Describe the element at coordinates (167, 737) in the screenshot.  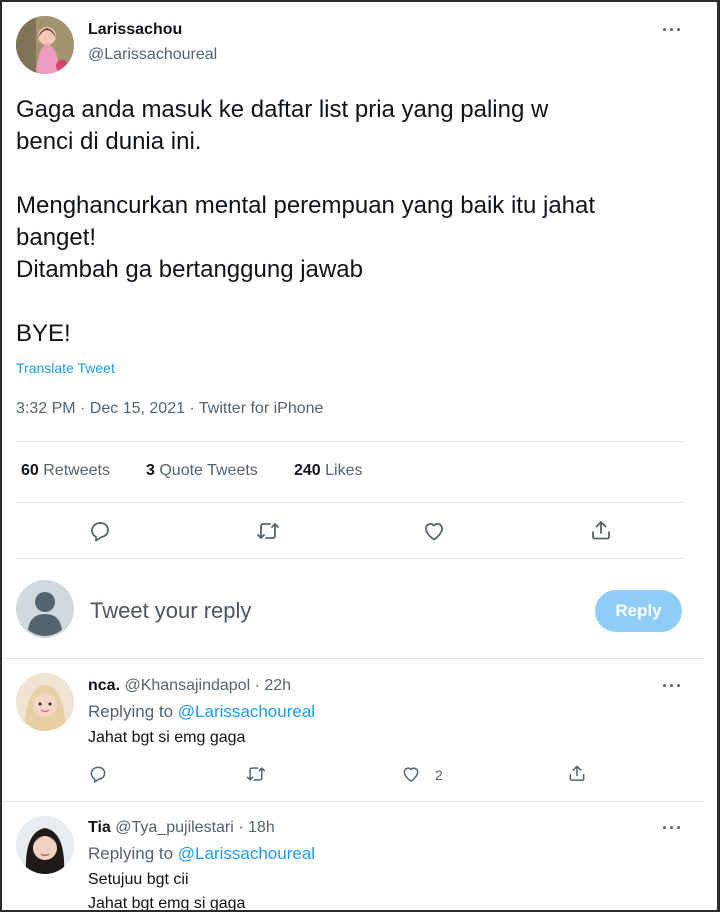
I see `reply-text: Jahat bgt si emg gaga` at that location.